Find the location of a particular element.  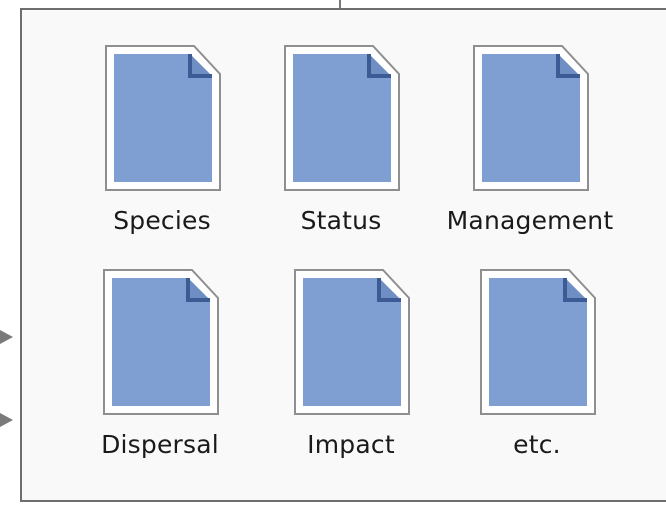

file-item-species: Species is located at coordinates (162, 121).